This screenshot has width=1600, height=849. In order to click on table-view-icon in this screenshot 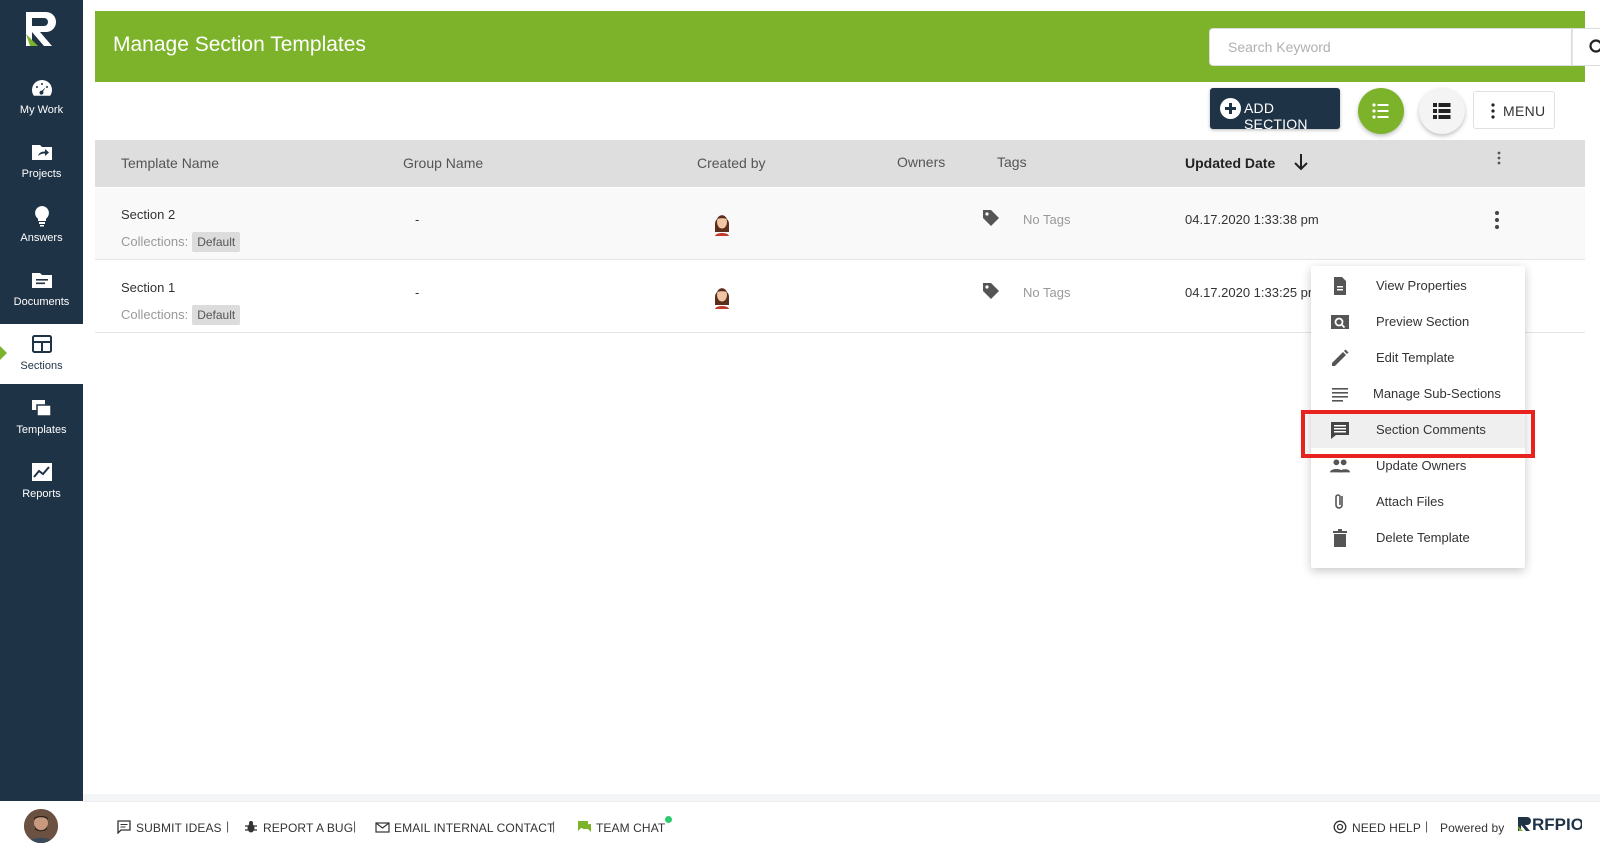, I will do `click(1442, 111)`.